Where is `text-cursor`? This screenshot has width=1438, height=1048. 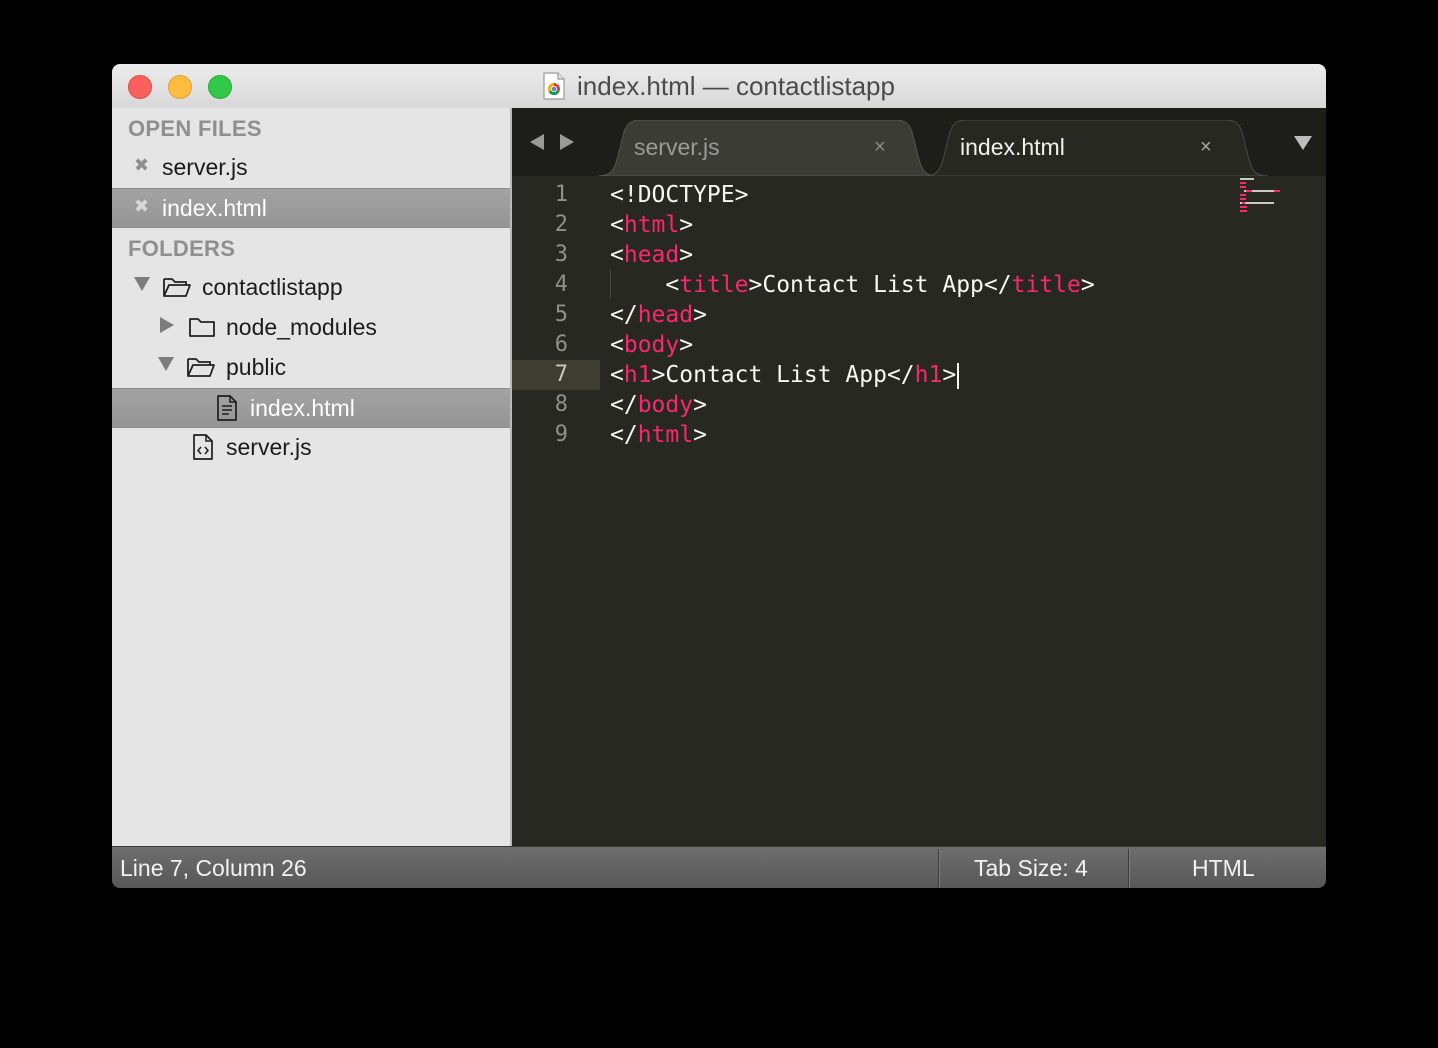
text-cursor is located at coordinates (958, 375).